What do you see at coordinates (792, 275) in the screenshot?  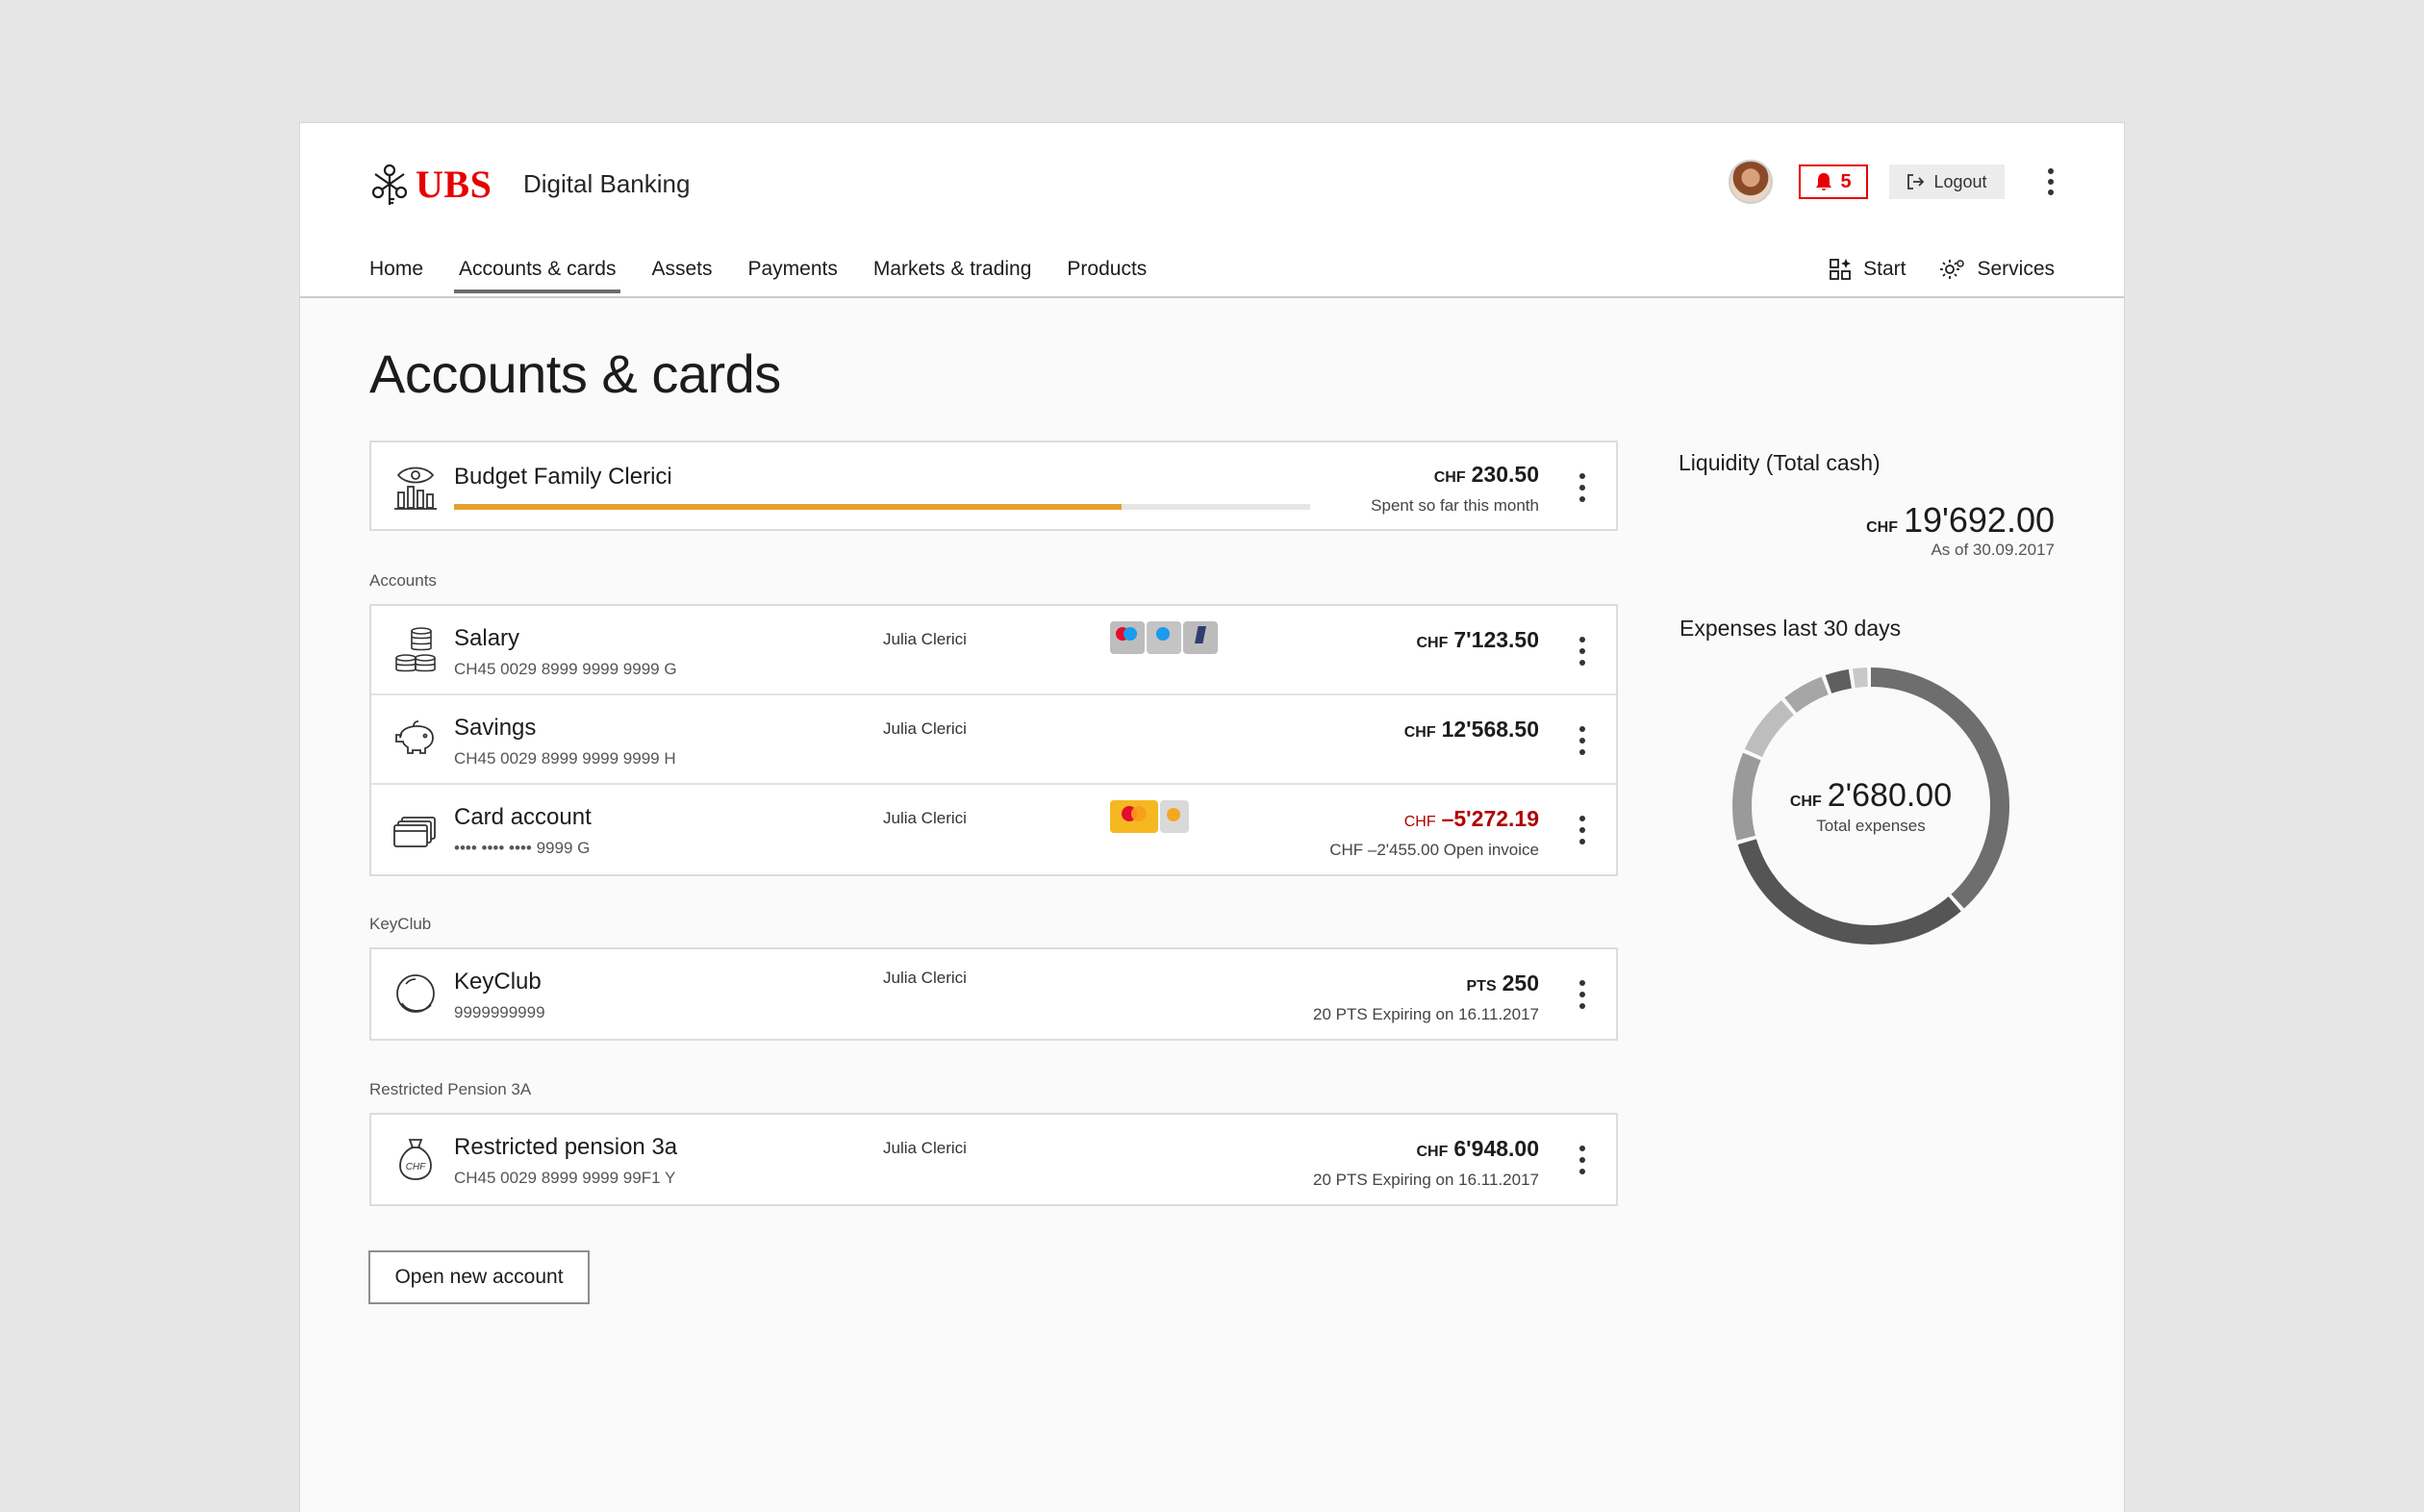 I see `nav-payments: Payments` at bounding box center [792, 275].